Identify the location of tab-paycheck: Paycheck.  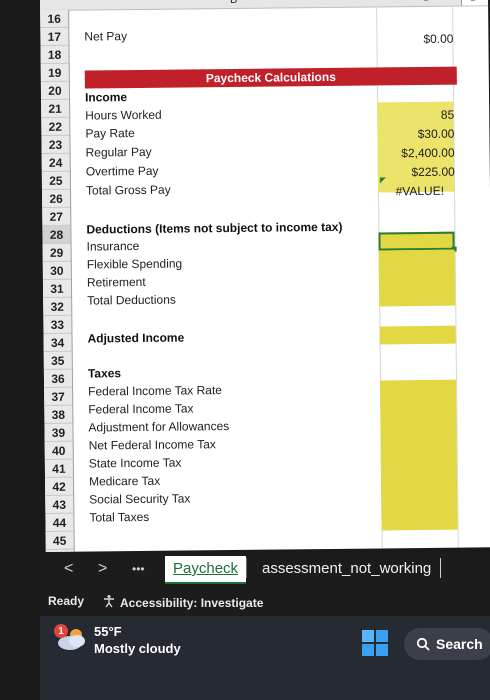
(206, 570).